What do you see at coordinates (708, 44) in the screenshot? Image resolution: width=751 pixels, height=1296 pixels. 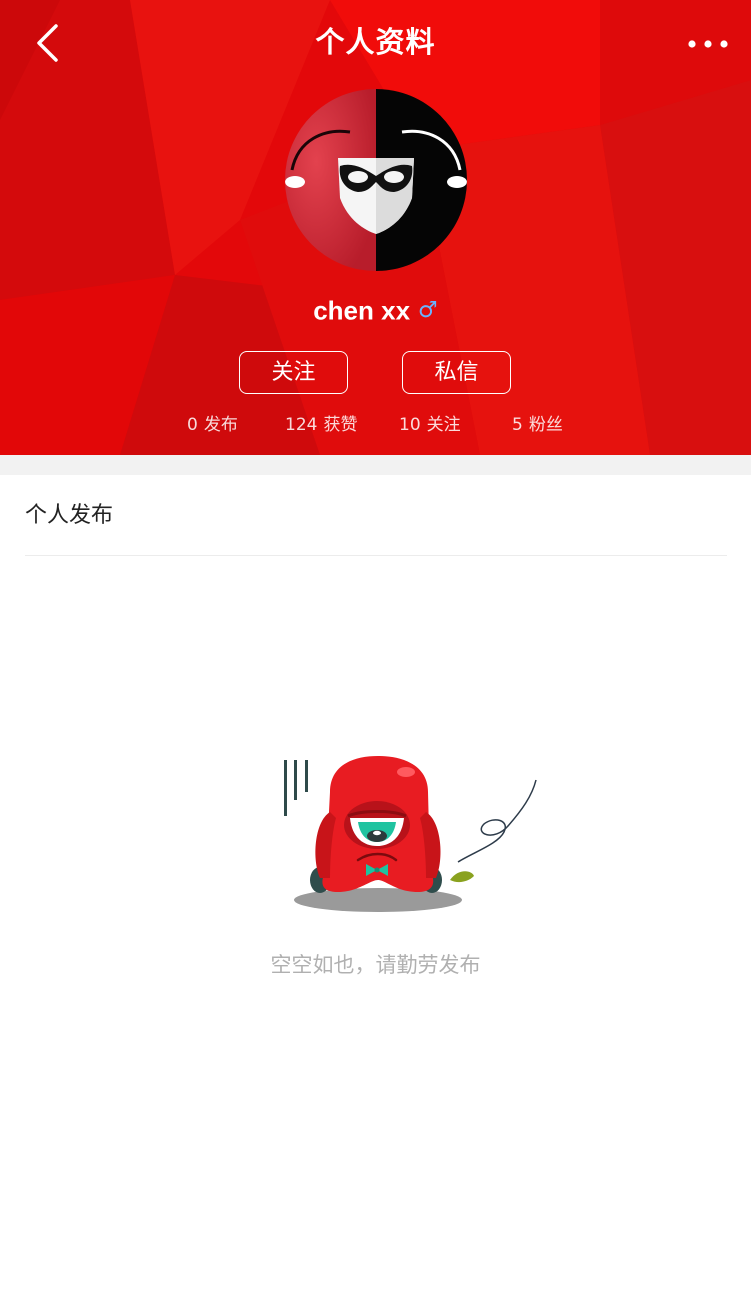 I see `more-dots-icon` at bounding box center [708, 44].